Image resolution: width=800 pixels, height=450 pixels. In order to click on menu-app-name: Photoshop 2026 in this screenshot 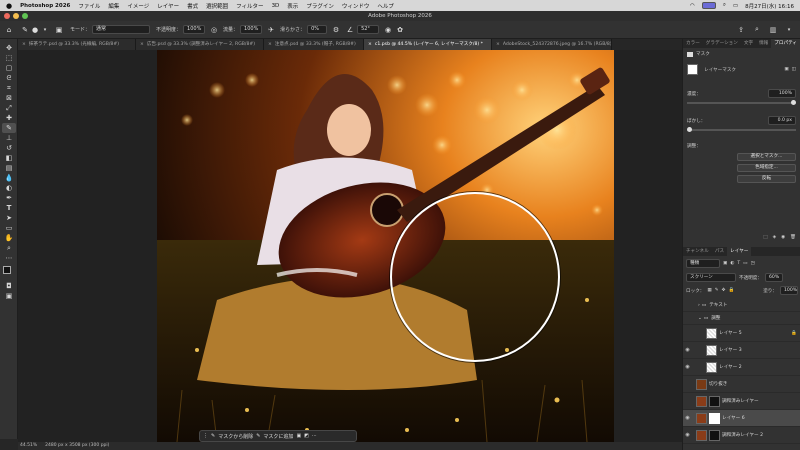, I will do `click(45, 6)`.